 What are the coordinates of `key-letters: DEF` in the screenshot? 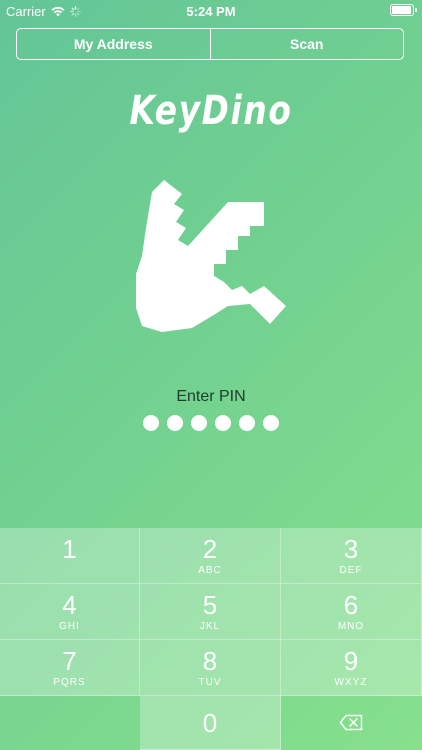 It's located at (351, 570).